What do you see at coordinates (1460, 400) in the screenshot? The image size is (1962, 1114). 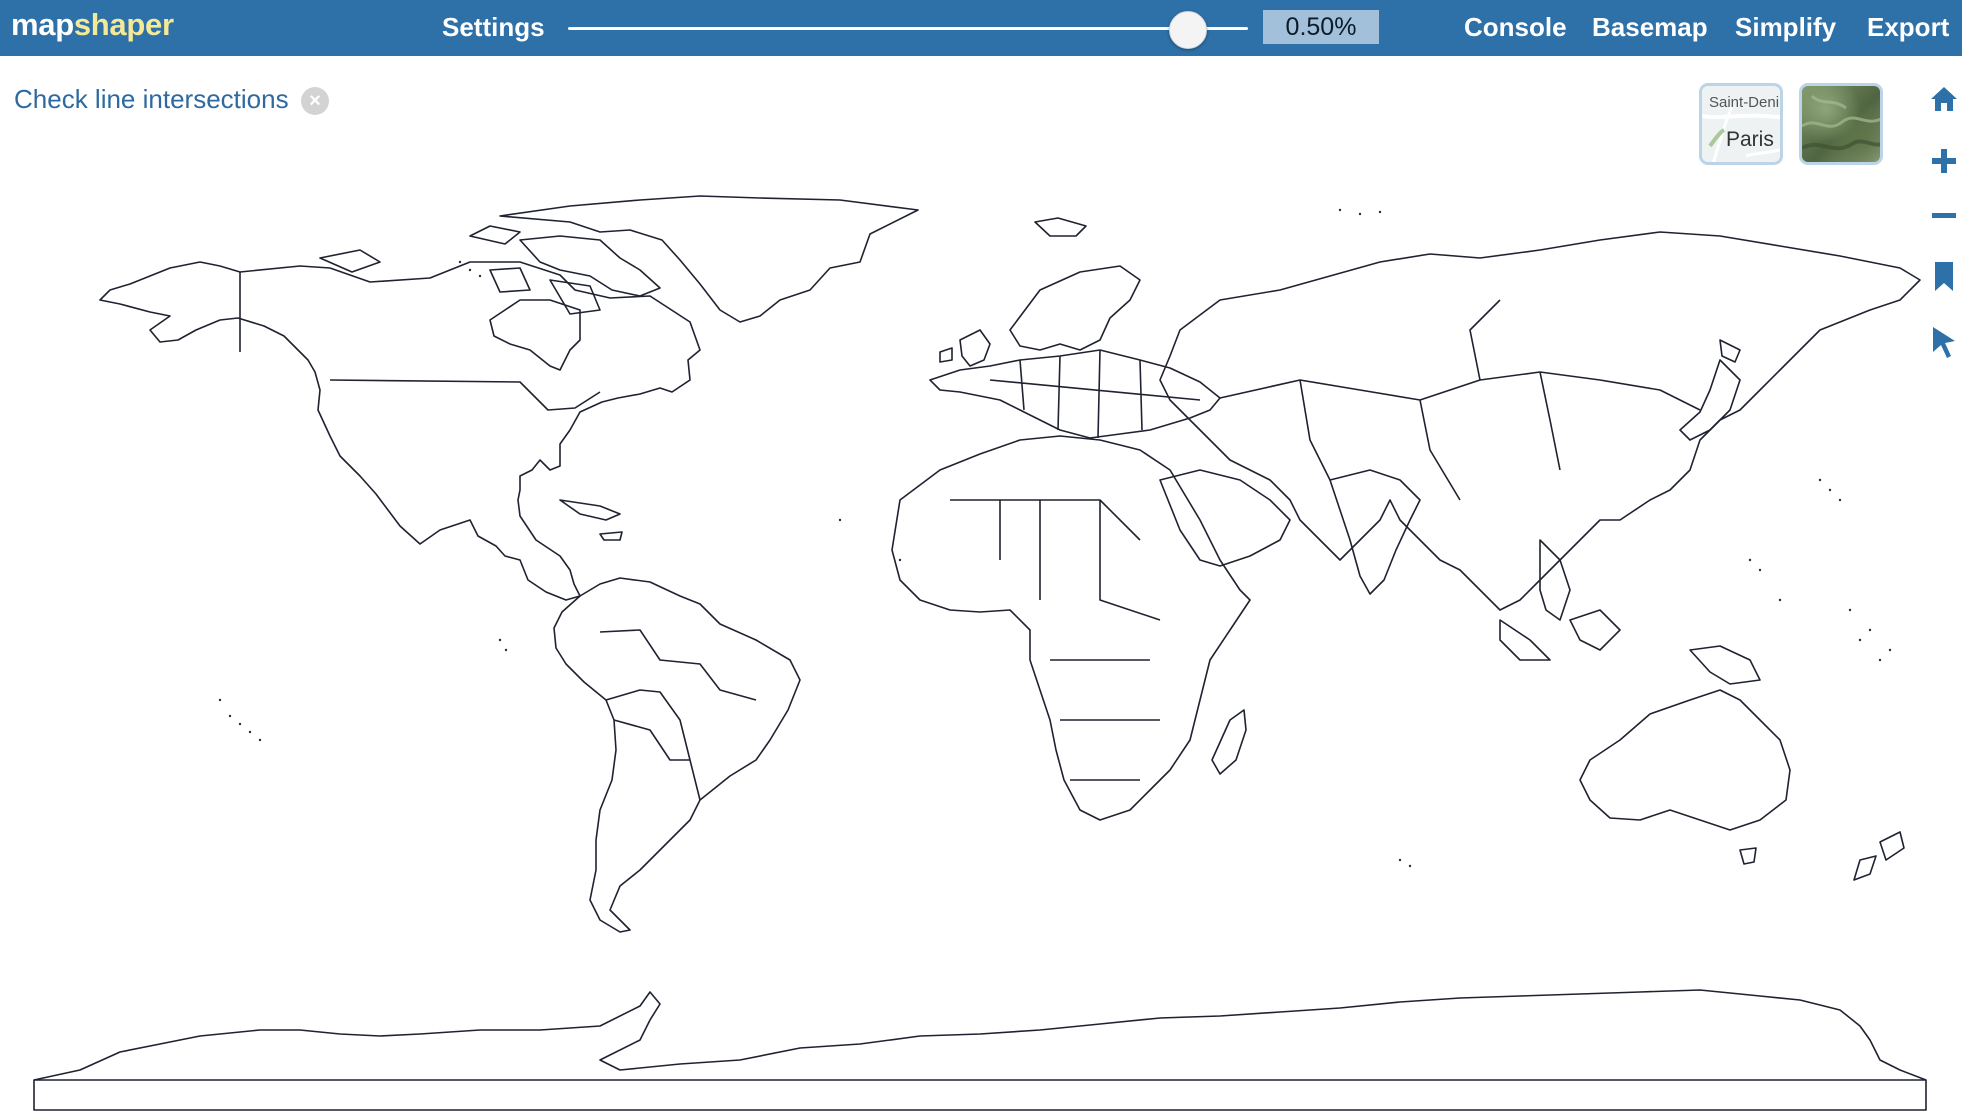 I see `map-asia-borders` at bounding box center [1460, 400].